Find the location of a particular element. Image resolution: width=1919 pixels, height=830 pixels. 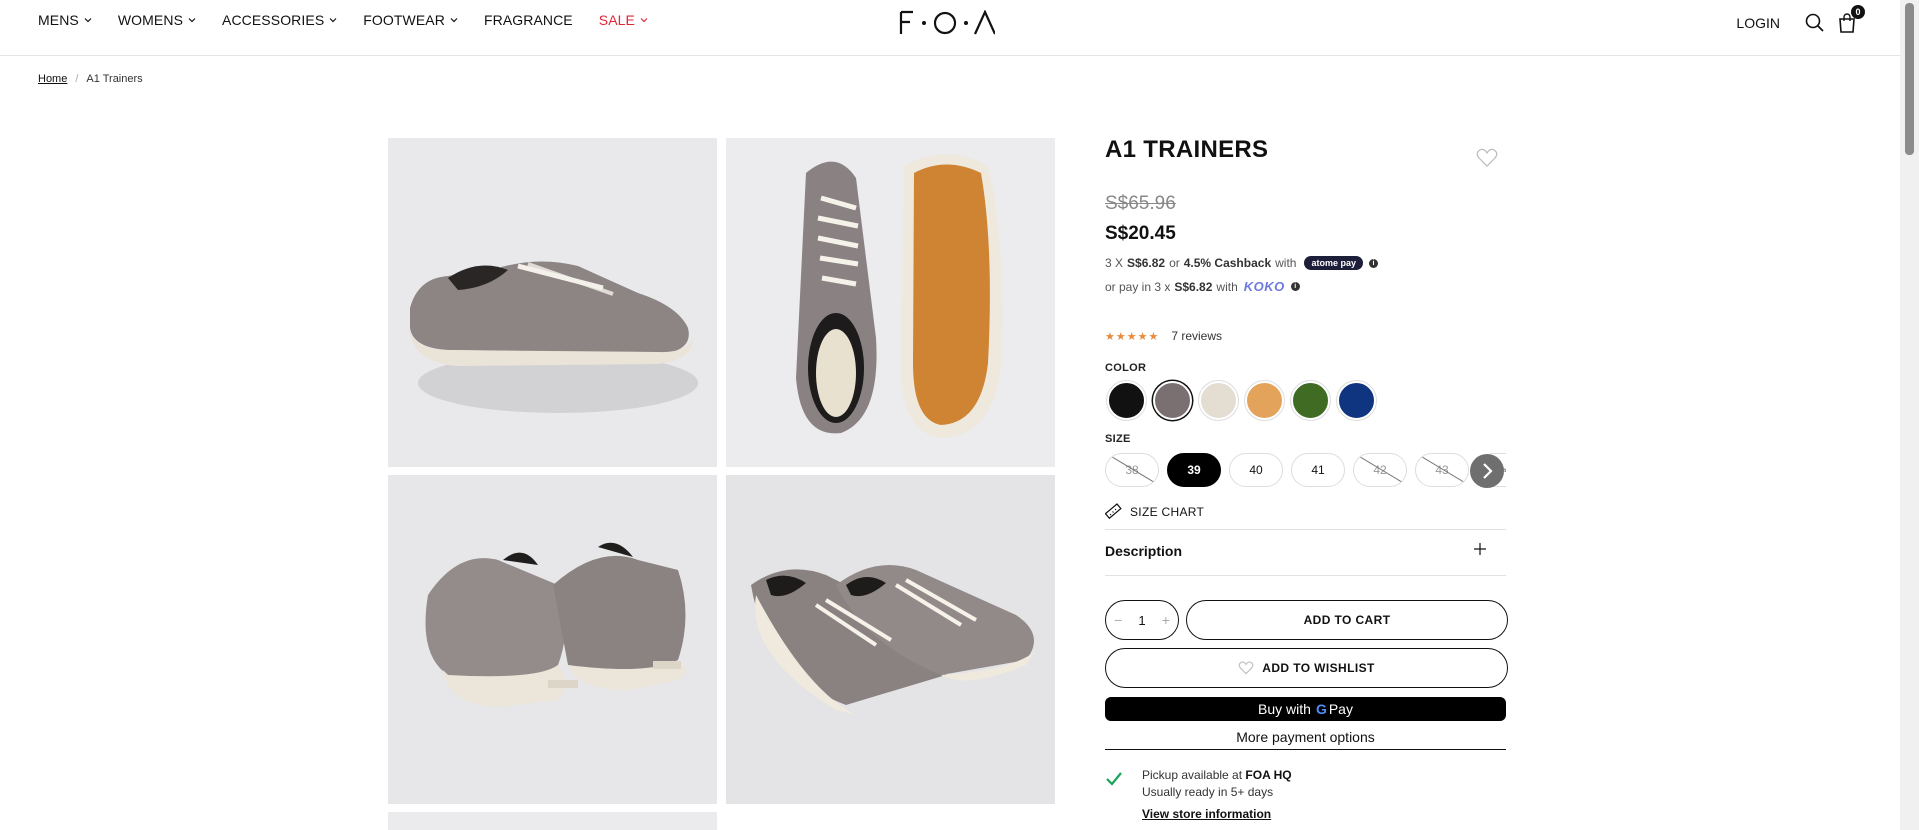

breadcrumb: Home / A1 Trainers is located at coordinates (90, 79).